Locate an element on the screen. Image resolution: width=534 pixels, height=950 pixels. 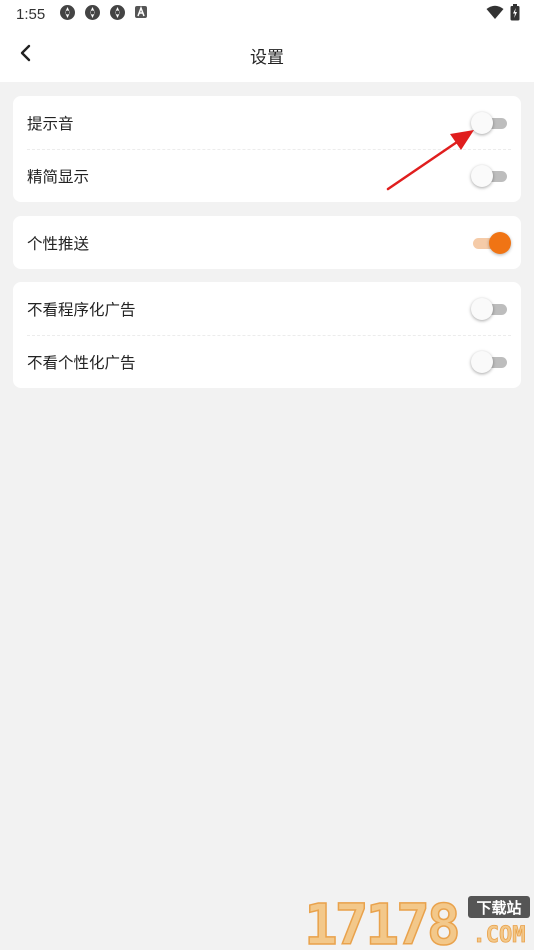
alert-sound-toggle is located at coordinates (490, 123).